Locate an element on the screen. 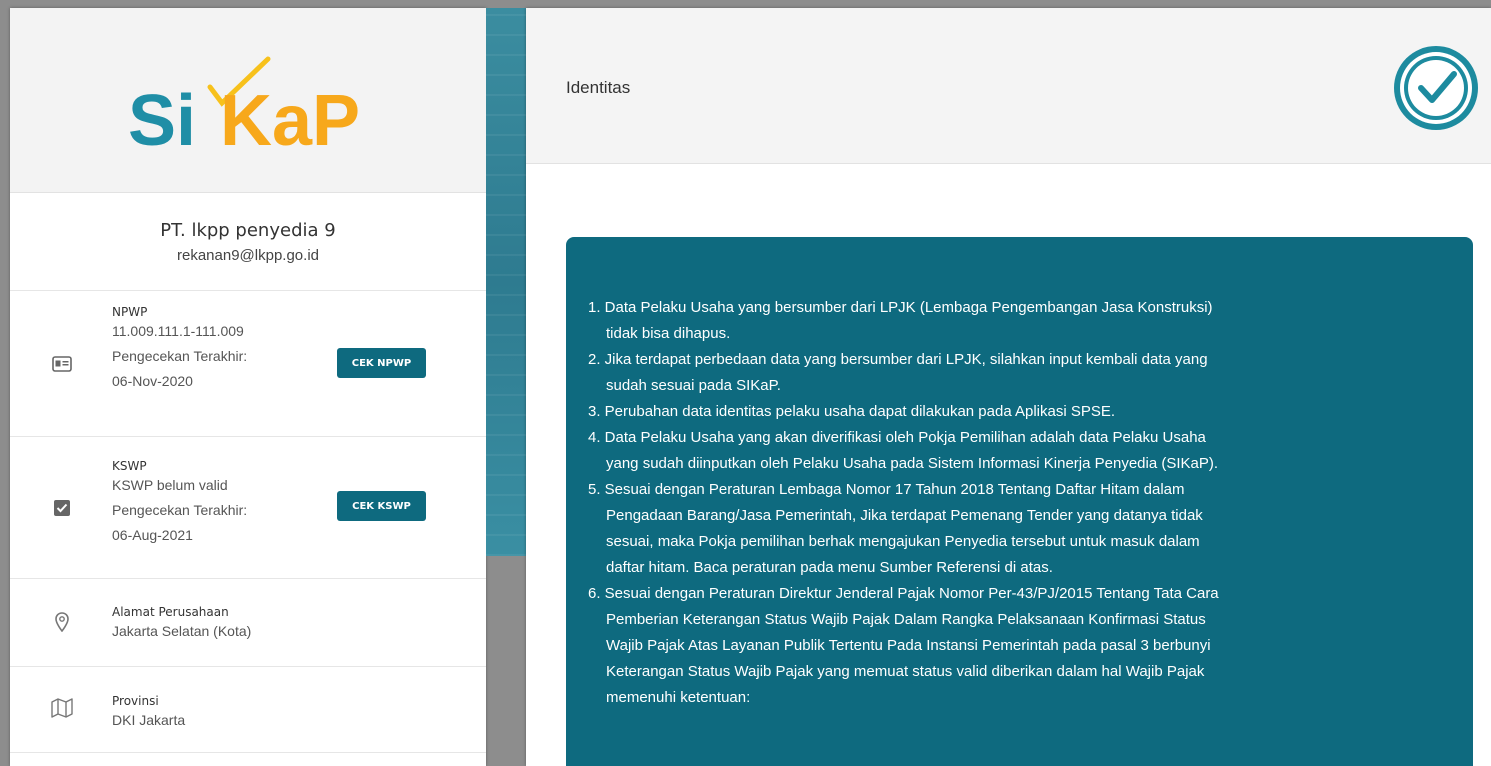  notice-line: tidak bisa dihapus. is located at coordinates (668, 333).